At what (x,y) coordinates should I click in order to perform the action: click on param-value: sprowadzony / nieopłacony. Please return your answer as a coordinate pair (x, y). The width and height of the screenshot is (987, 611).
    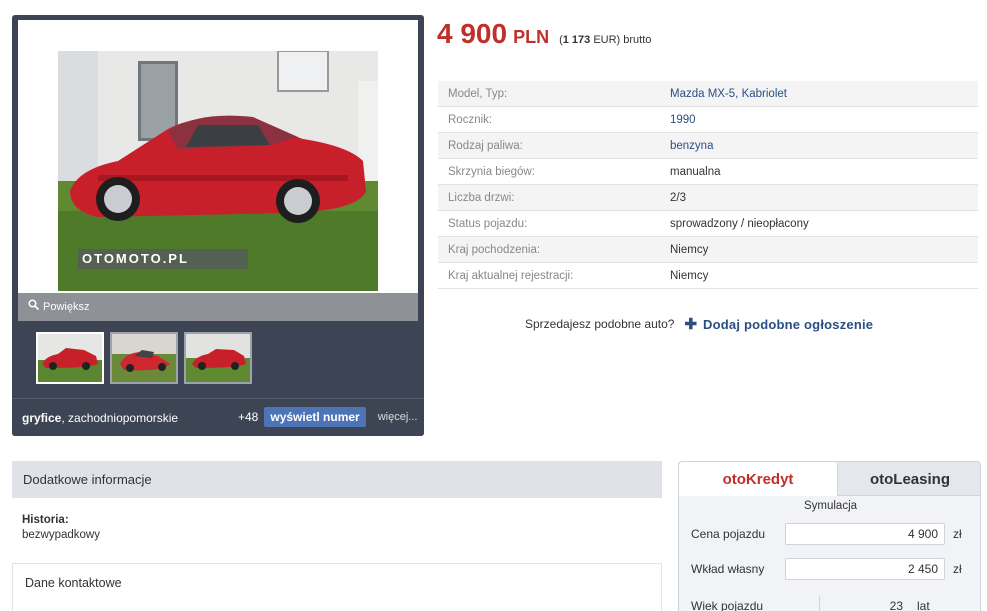
    Looking at the image, I should click on (739, 223).